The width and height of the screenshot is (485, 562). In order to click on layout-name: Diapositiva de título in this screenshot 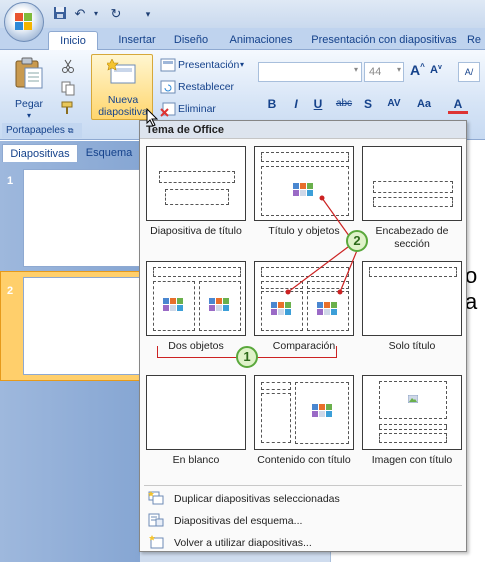, I will do `click(196, 231)`.